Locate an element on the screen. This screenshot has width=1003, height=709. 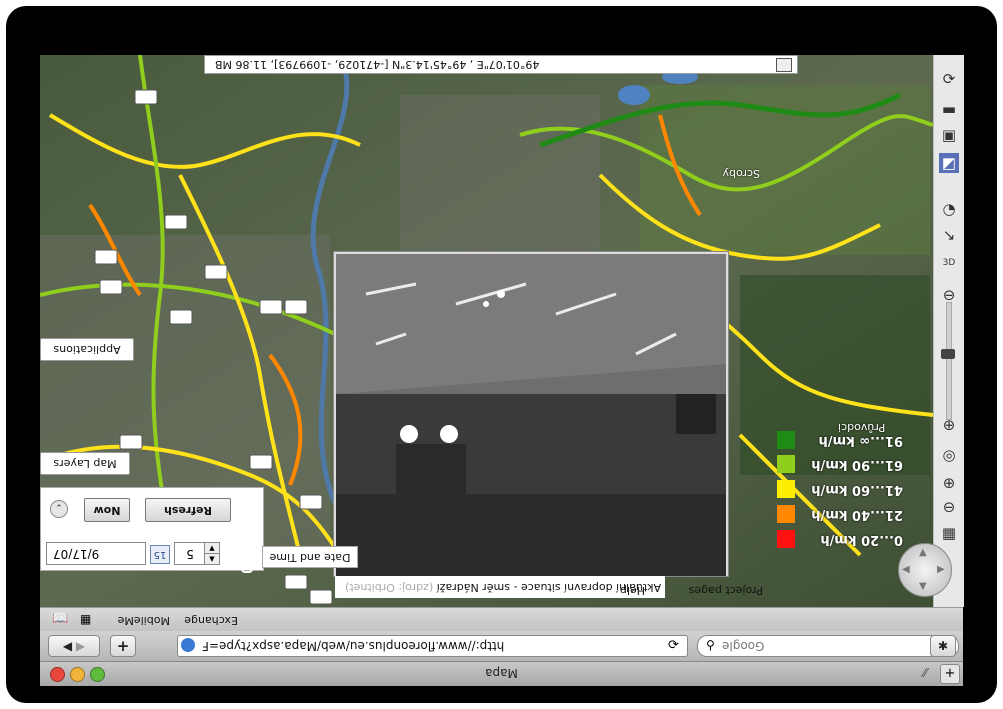
zoom-icon is located at coordinates (97, 674).